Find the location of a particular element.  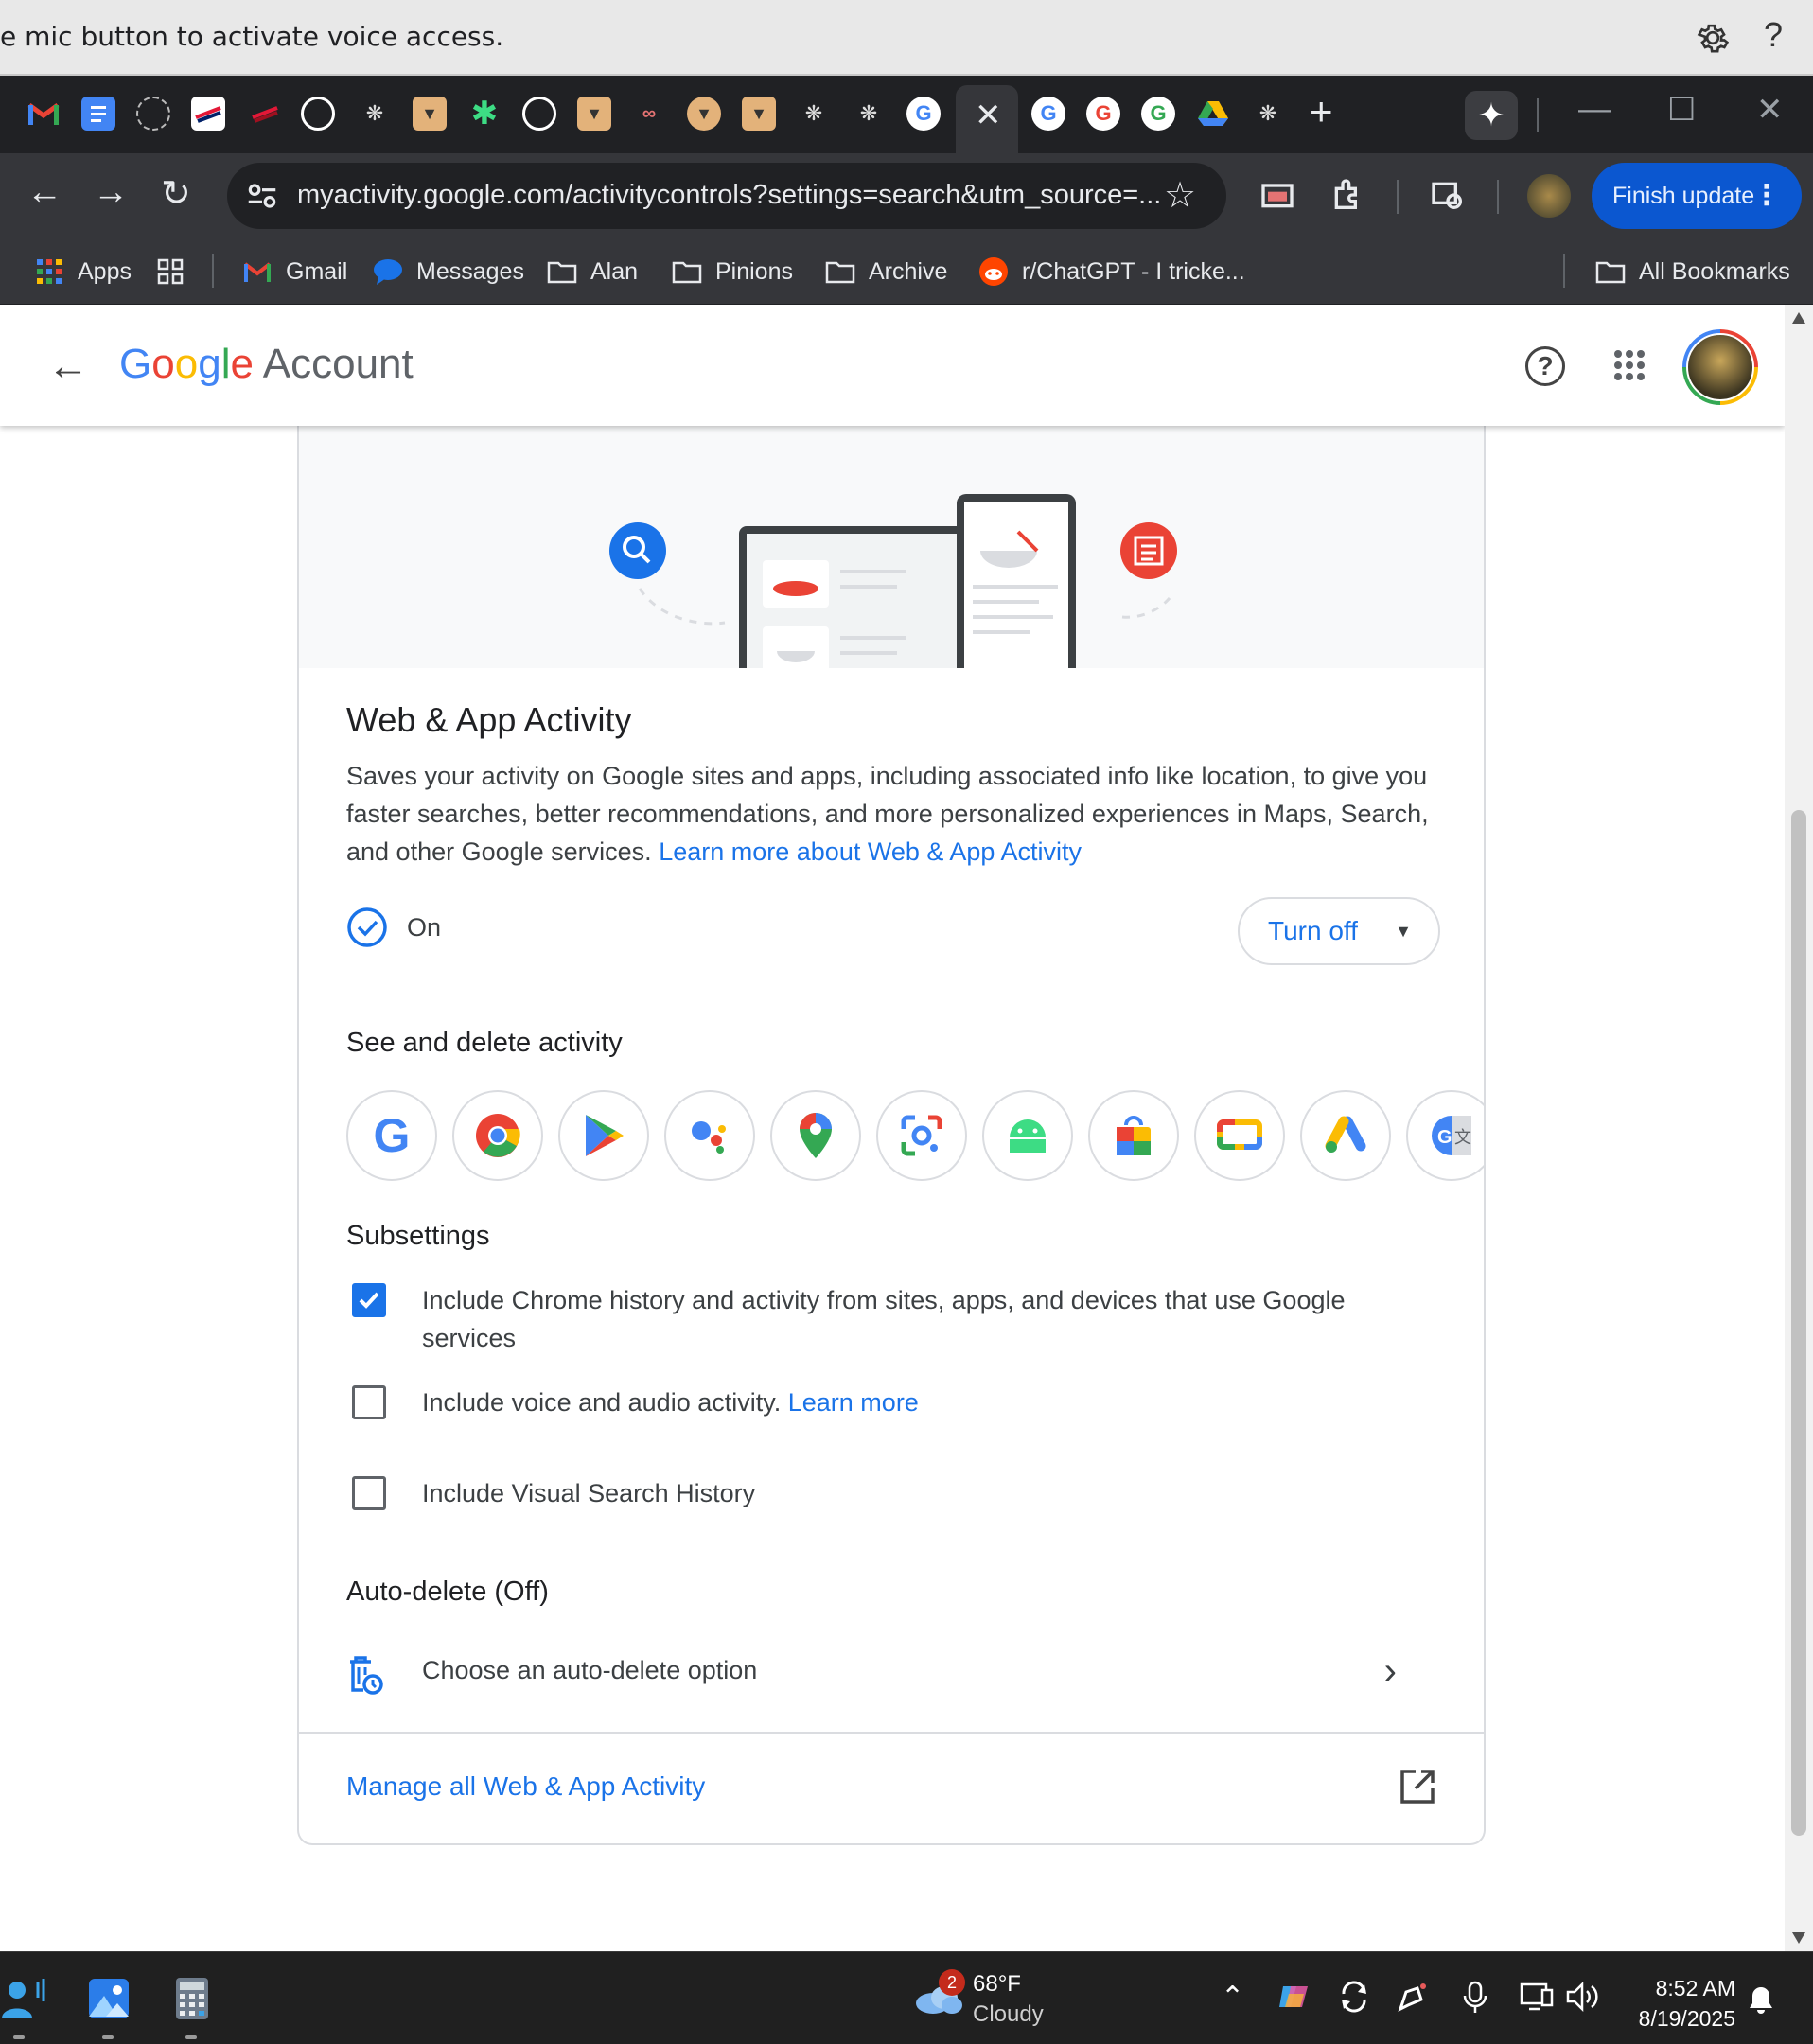

weather-widget: 2 68°F Cloudy is located at coordinates (994, 2000).